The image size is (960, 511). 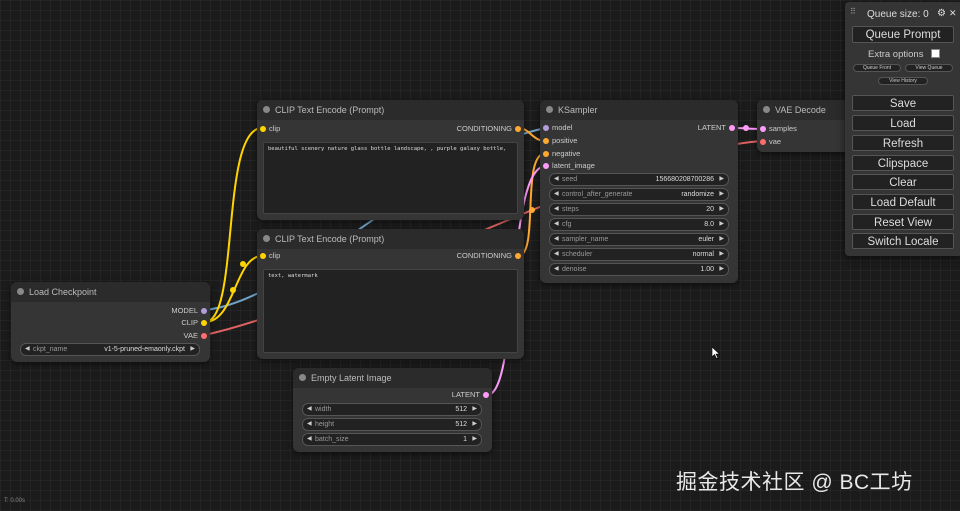 What do you see at coordinates (639, 179) in the screenshot?
I see `widget-seed: ◀ seed 156680208700286 ▶` at bounding box center [639, 179].